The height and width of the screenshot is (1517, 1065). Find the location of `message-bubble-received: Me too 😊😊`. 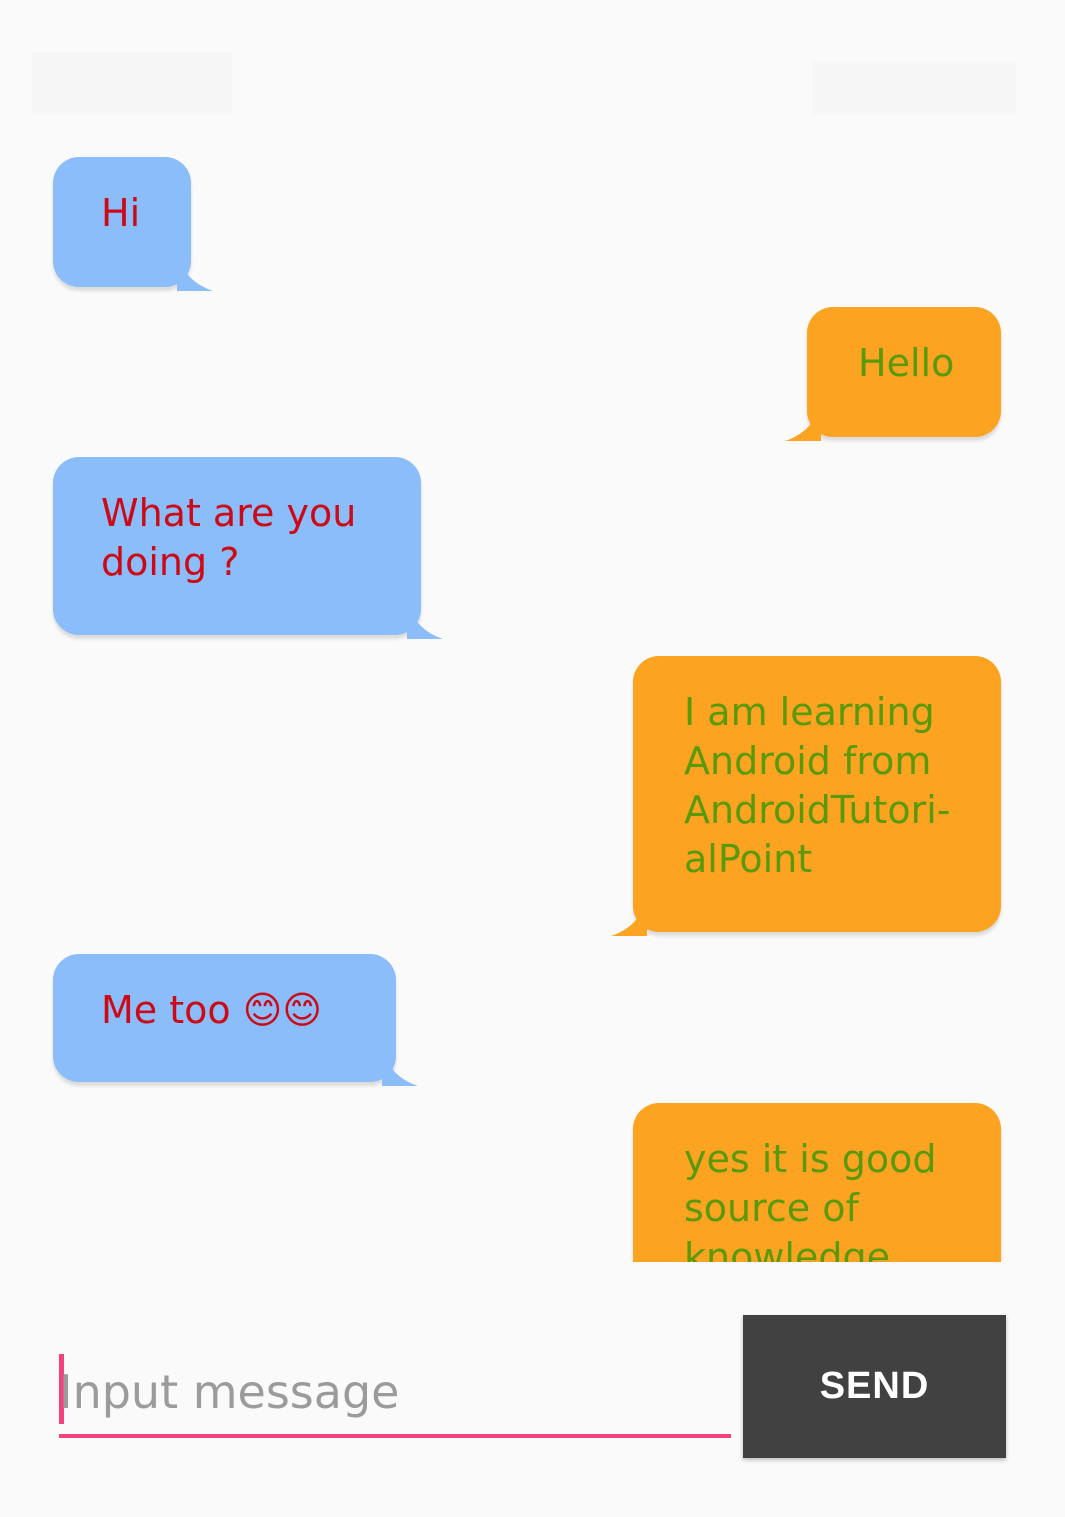

message-bubble-received: Me too 😊😊 is located at coordinates (235, 1020).